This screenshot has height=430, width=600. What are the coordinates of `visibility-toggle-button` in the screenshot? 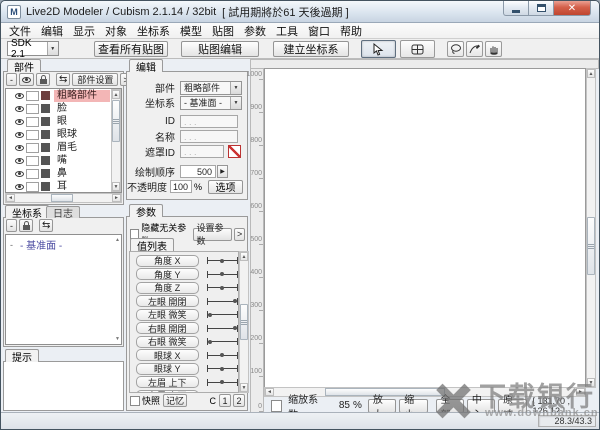 It's located at (26, 79).